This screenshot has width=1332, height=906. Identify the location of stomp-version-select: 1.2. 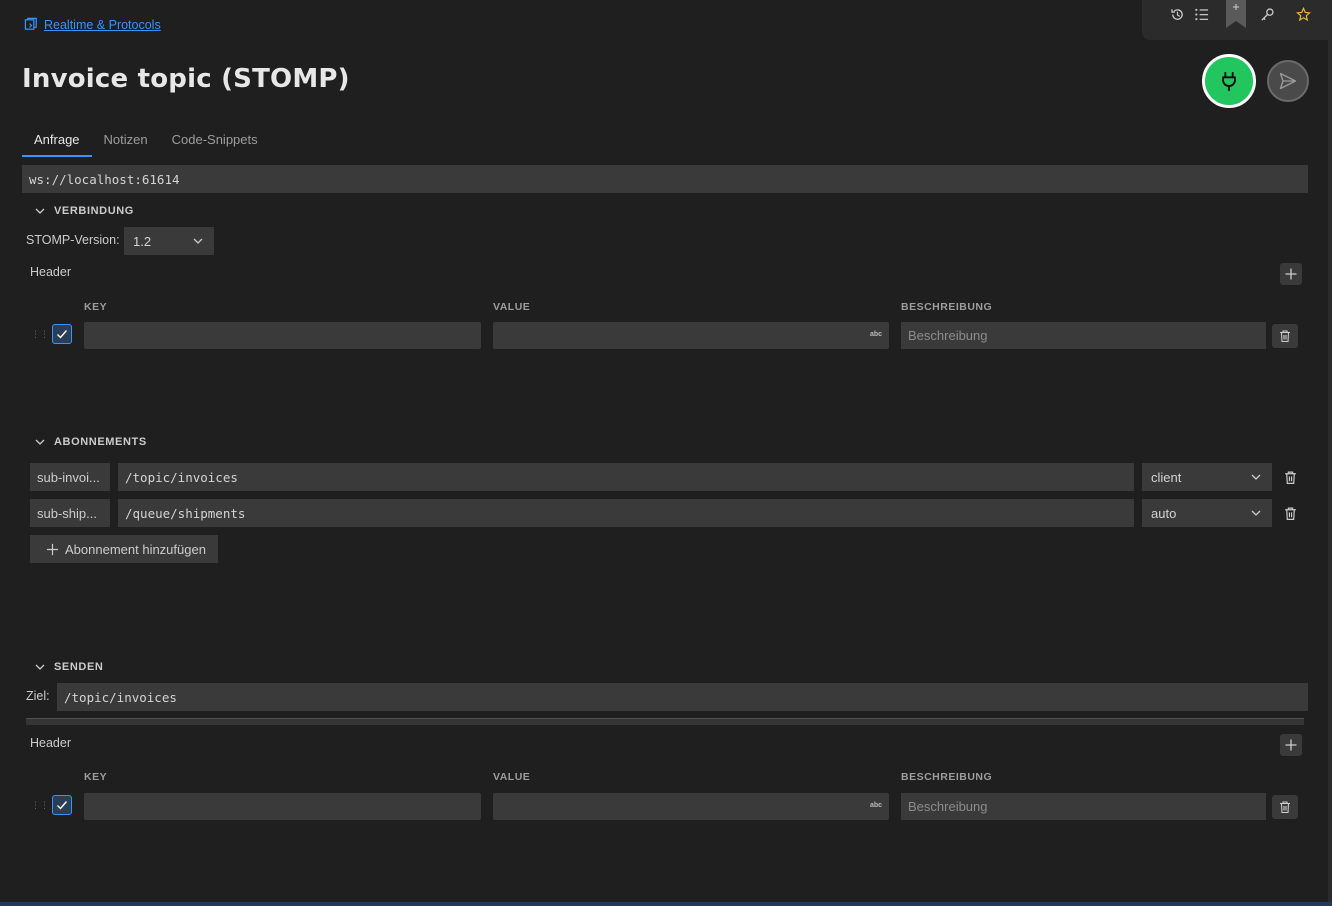
(169, 241).